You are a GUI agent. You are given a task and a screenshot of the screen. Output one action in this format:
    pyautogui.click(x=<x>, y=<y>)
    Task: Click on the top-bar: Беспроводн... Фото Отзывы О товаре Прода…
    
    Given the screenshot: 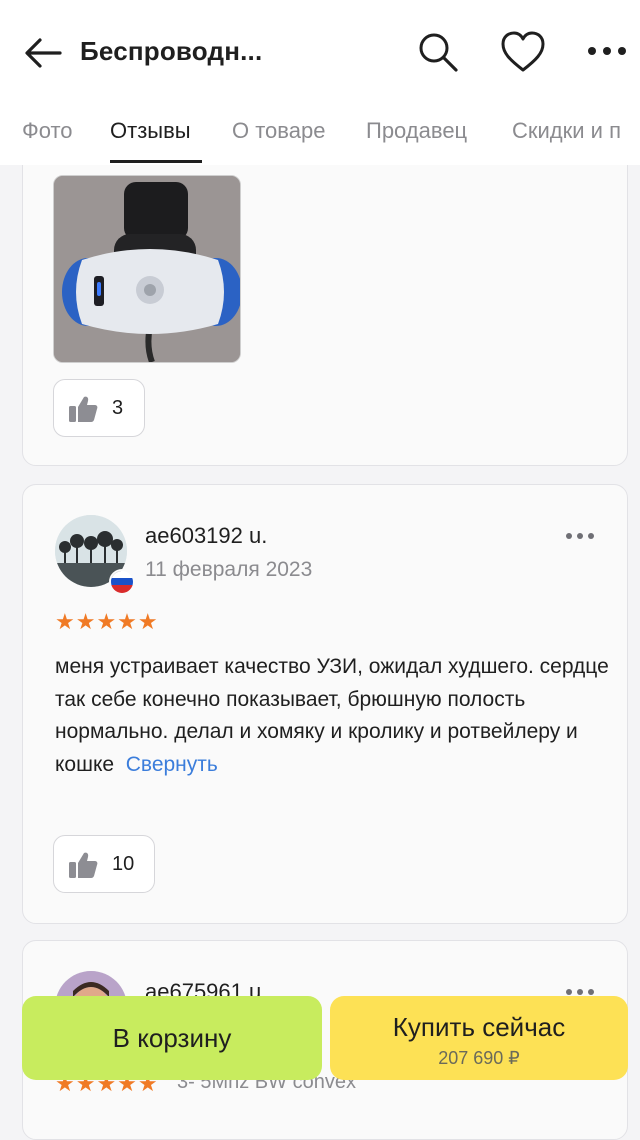 What is the action you would take?
    pyautogui.click(x=320, y=82)
    